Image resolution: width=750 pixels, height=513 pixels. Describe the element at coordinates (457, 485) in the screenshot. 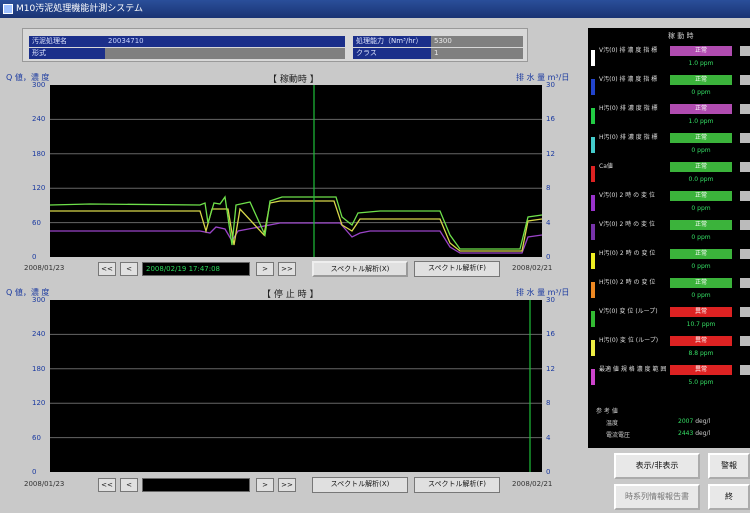

I see `chart2-spectrum-f-button: スペクトル解析(F)` at that location.